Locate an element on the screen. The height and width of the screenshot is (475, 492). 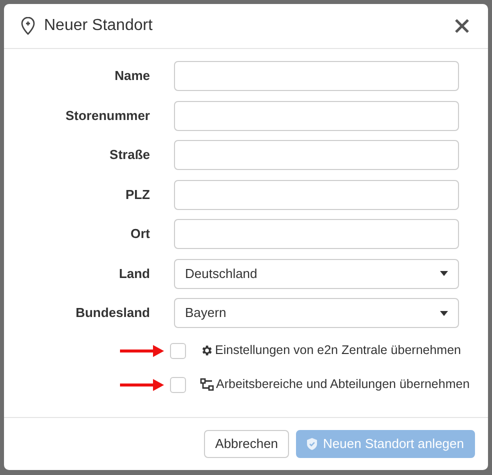
option-label: Arbeitsbereiche und Abteilungen übernehmen is located at coordinates (343, 385).